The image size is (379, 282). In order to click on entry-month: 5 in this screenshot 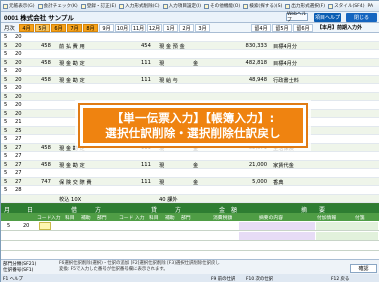, I will do `click(8, 226)`.